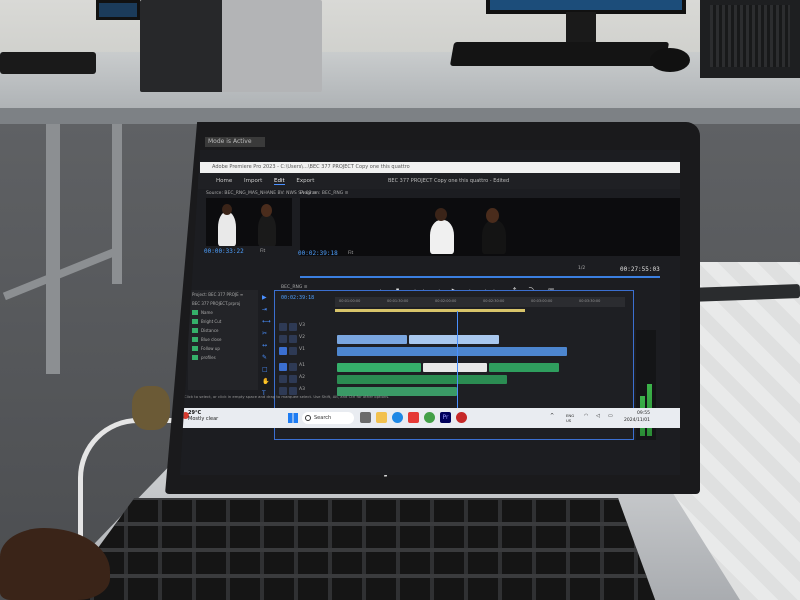  I want to click on program-head-right, so click(492, 215).